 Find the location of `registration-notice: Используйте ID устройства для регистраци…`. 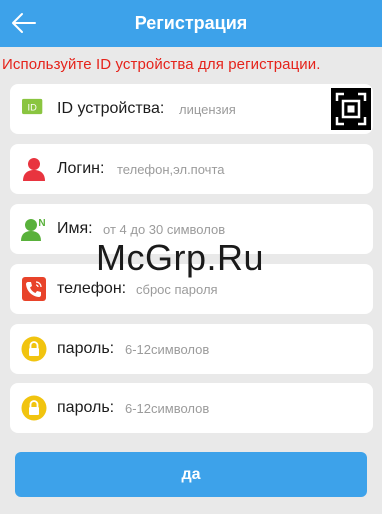

registration-notice: Используйте ID устройства для регистраци… is located at coordinates (161, 64).